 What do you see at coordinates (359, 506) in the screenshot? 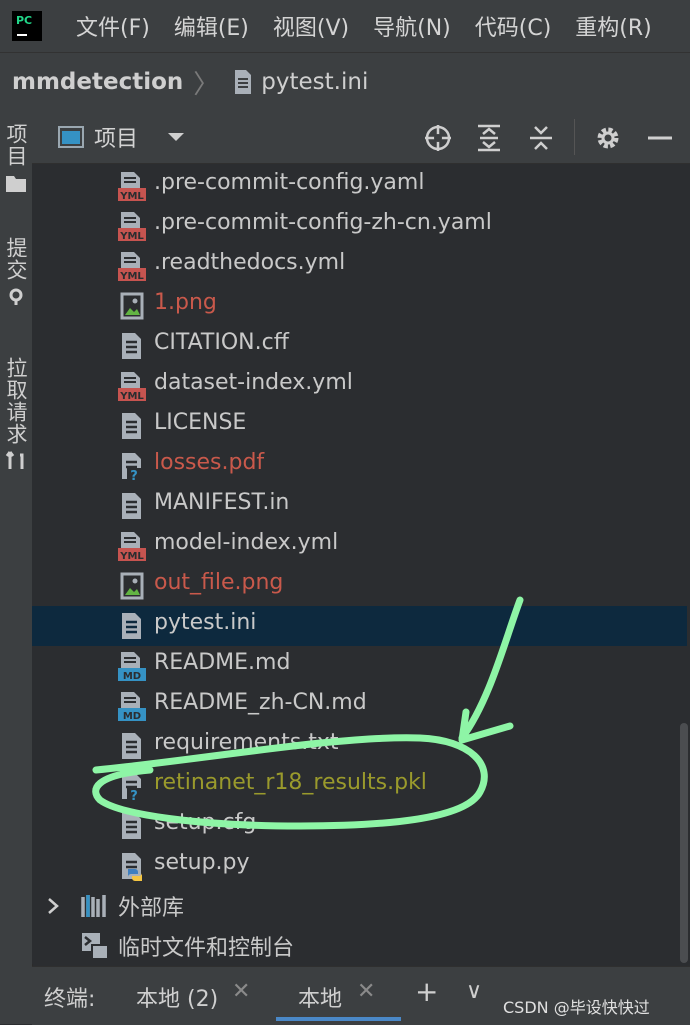
I see `tree-item: MANIFEST.in` at bounding box center [359, 506].